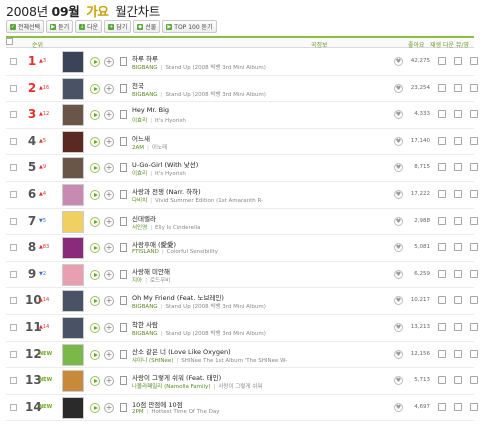 The height and width of the screenshot is (425, 480). What do you see at coordinates (166, 191) in the screenshot?
I see `song-title: 사랑과 전쟁 (Narr. 하하)` at bounding box center [166, 191].